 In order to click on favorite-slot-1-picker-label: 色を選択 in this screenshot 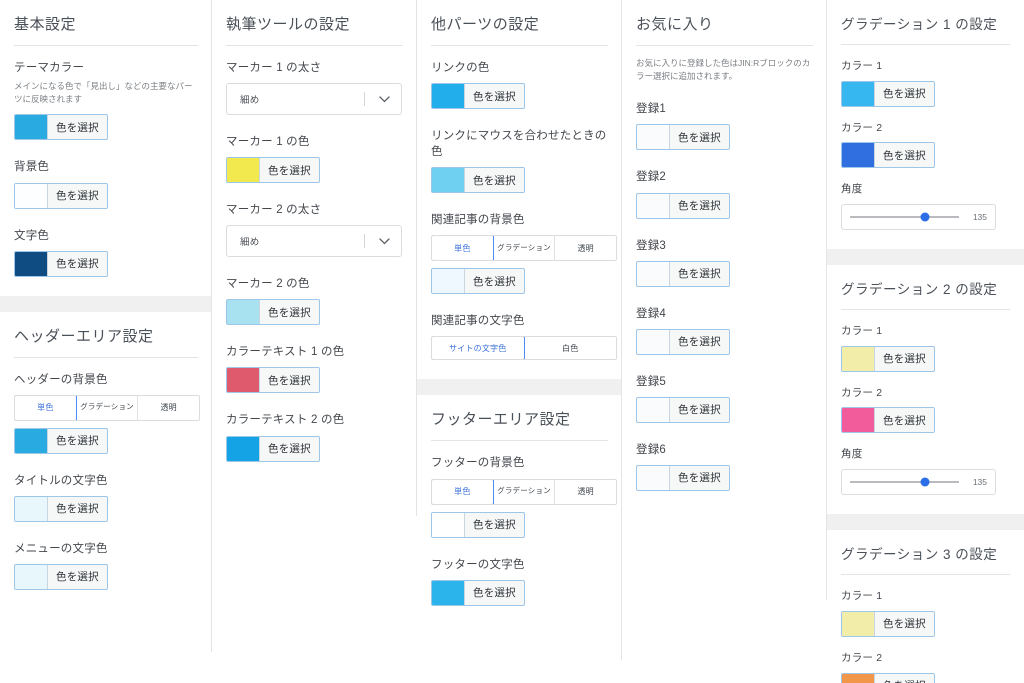, I will do `click(699, 137)`.